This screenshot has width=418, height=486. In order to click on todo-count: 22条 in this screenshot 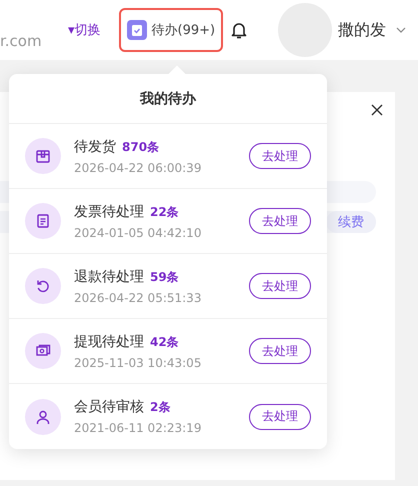, I will do `click(164, 212)`.